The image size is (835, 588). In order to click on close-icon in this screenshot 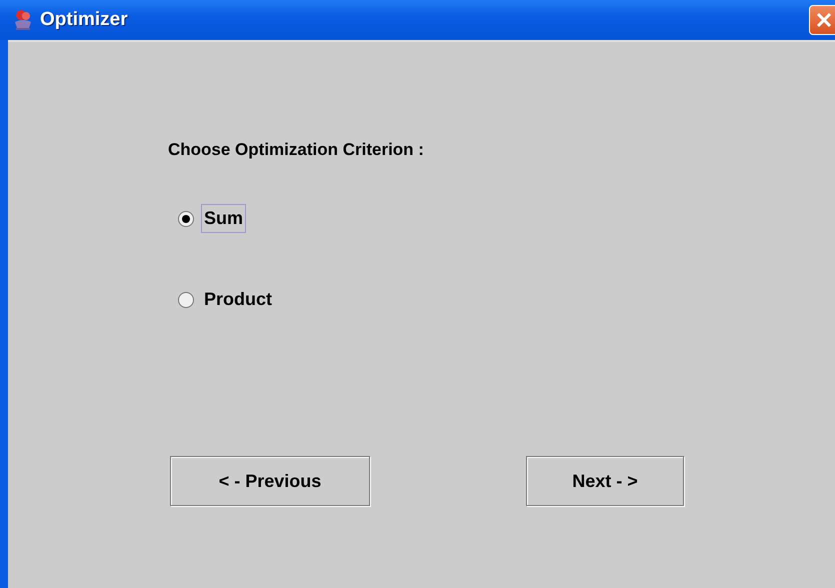, I will do `click(824, 20)`.